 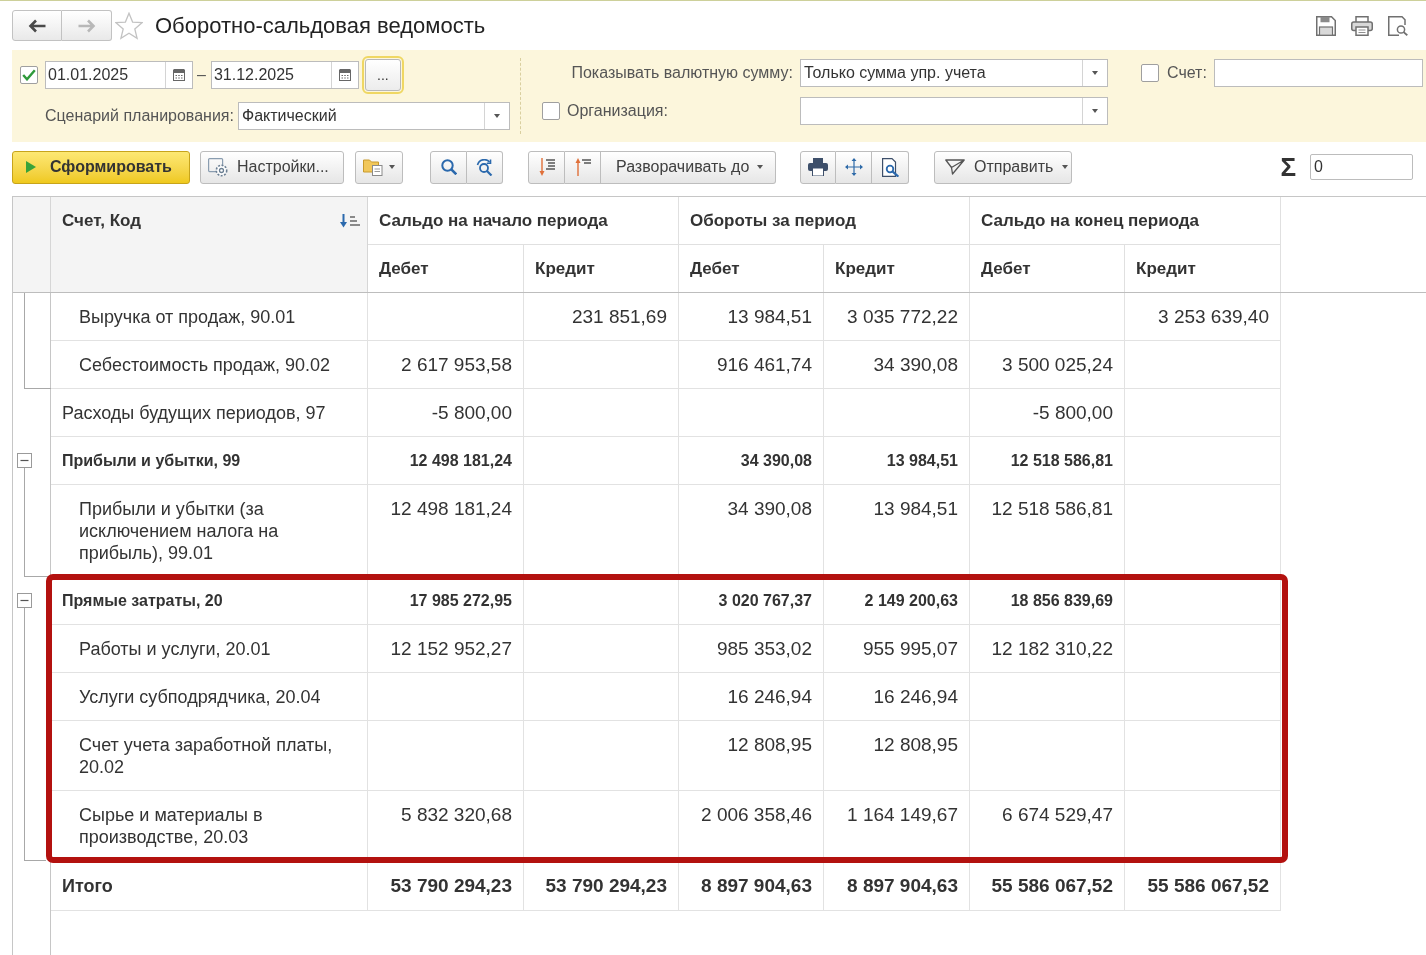 What do you see at coordinates (209, 244) in the screenshot?
I see `column-header: Счет, Код` at bounding box center [209, 244].